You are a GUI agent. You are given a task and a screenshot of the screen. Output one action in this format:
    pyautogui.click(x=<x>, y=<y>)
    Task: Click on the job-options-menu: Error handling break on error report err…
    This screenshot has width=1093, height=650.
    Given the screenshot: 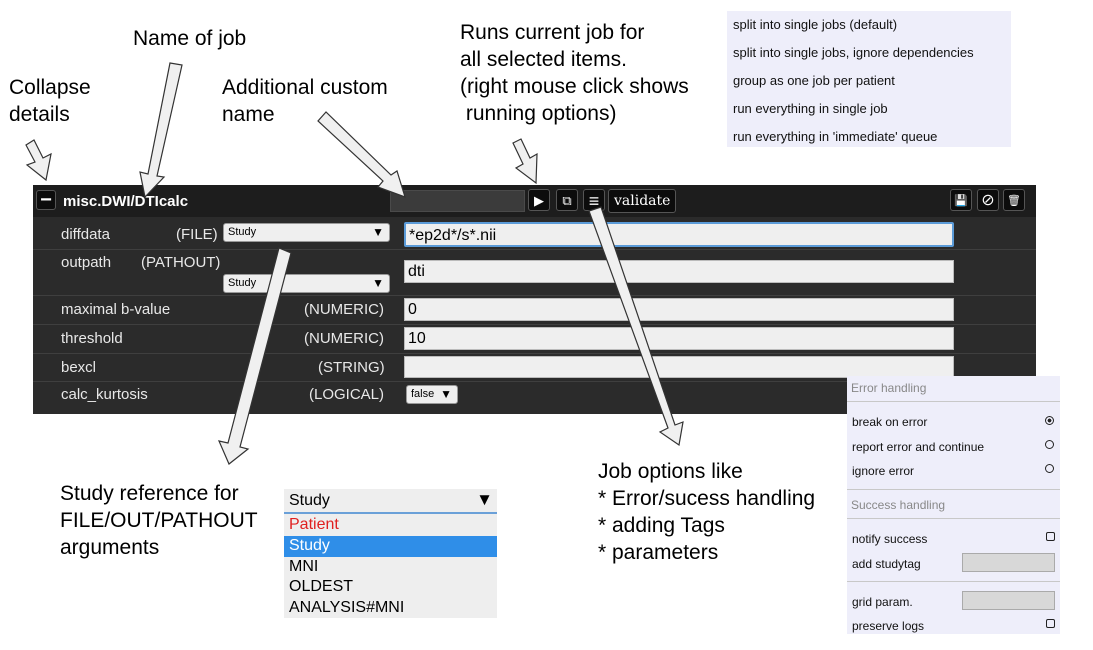 What is the action you would take?
    pyautogui.click(x=953, y=505)
    